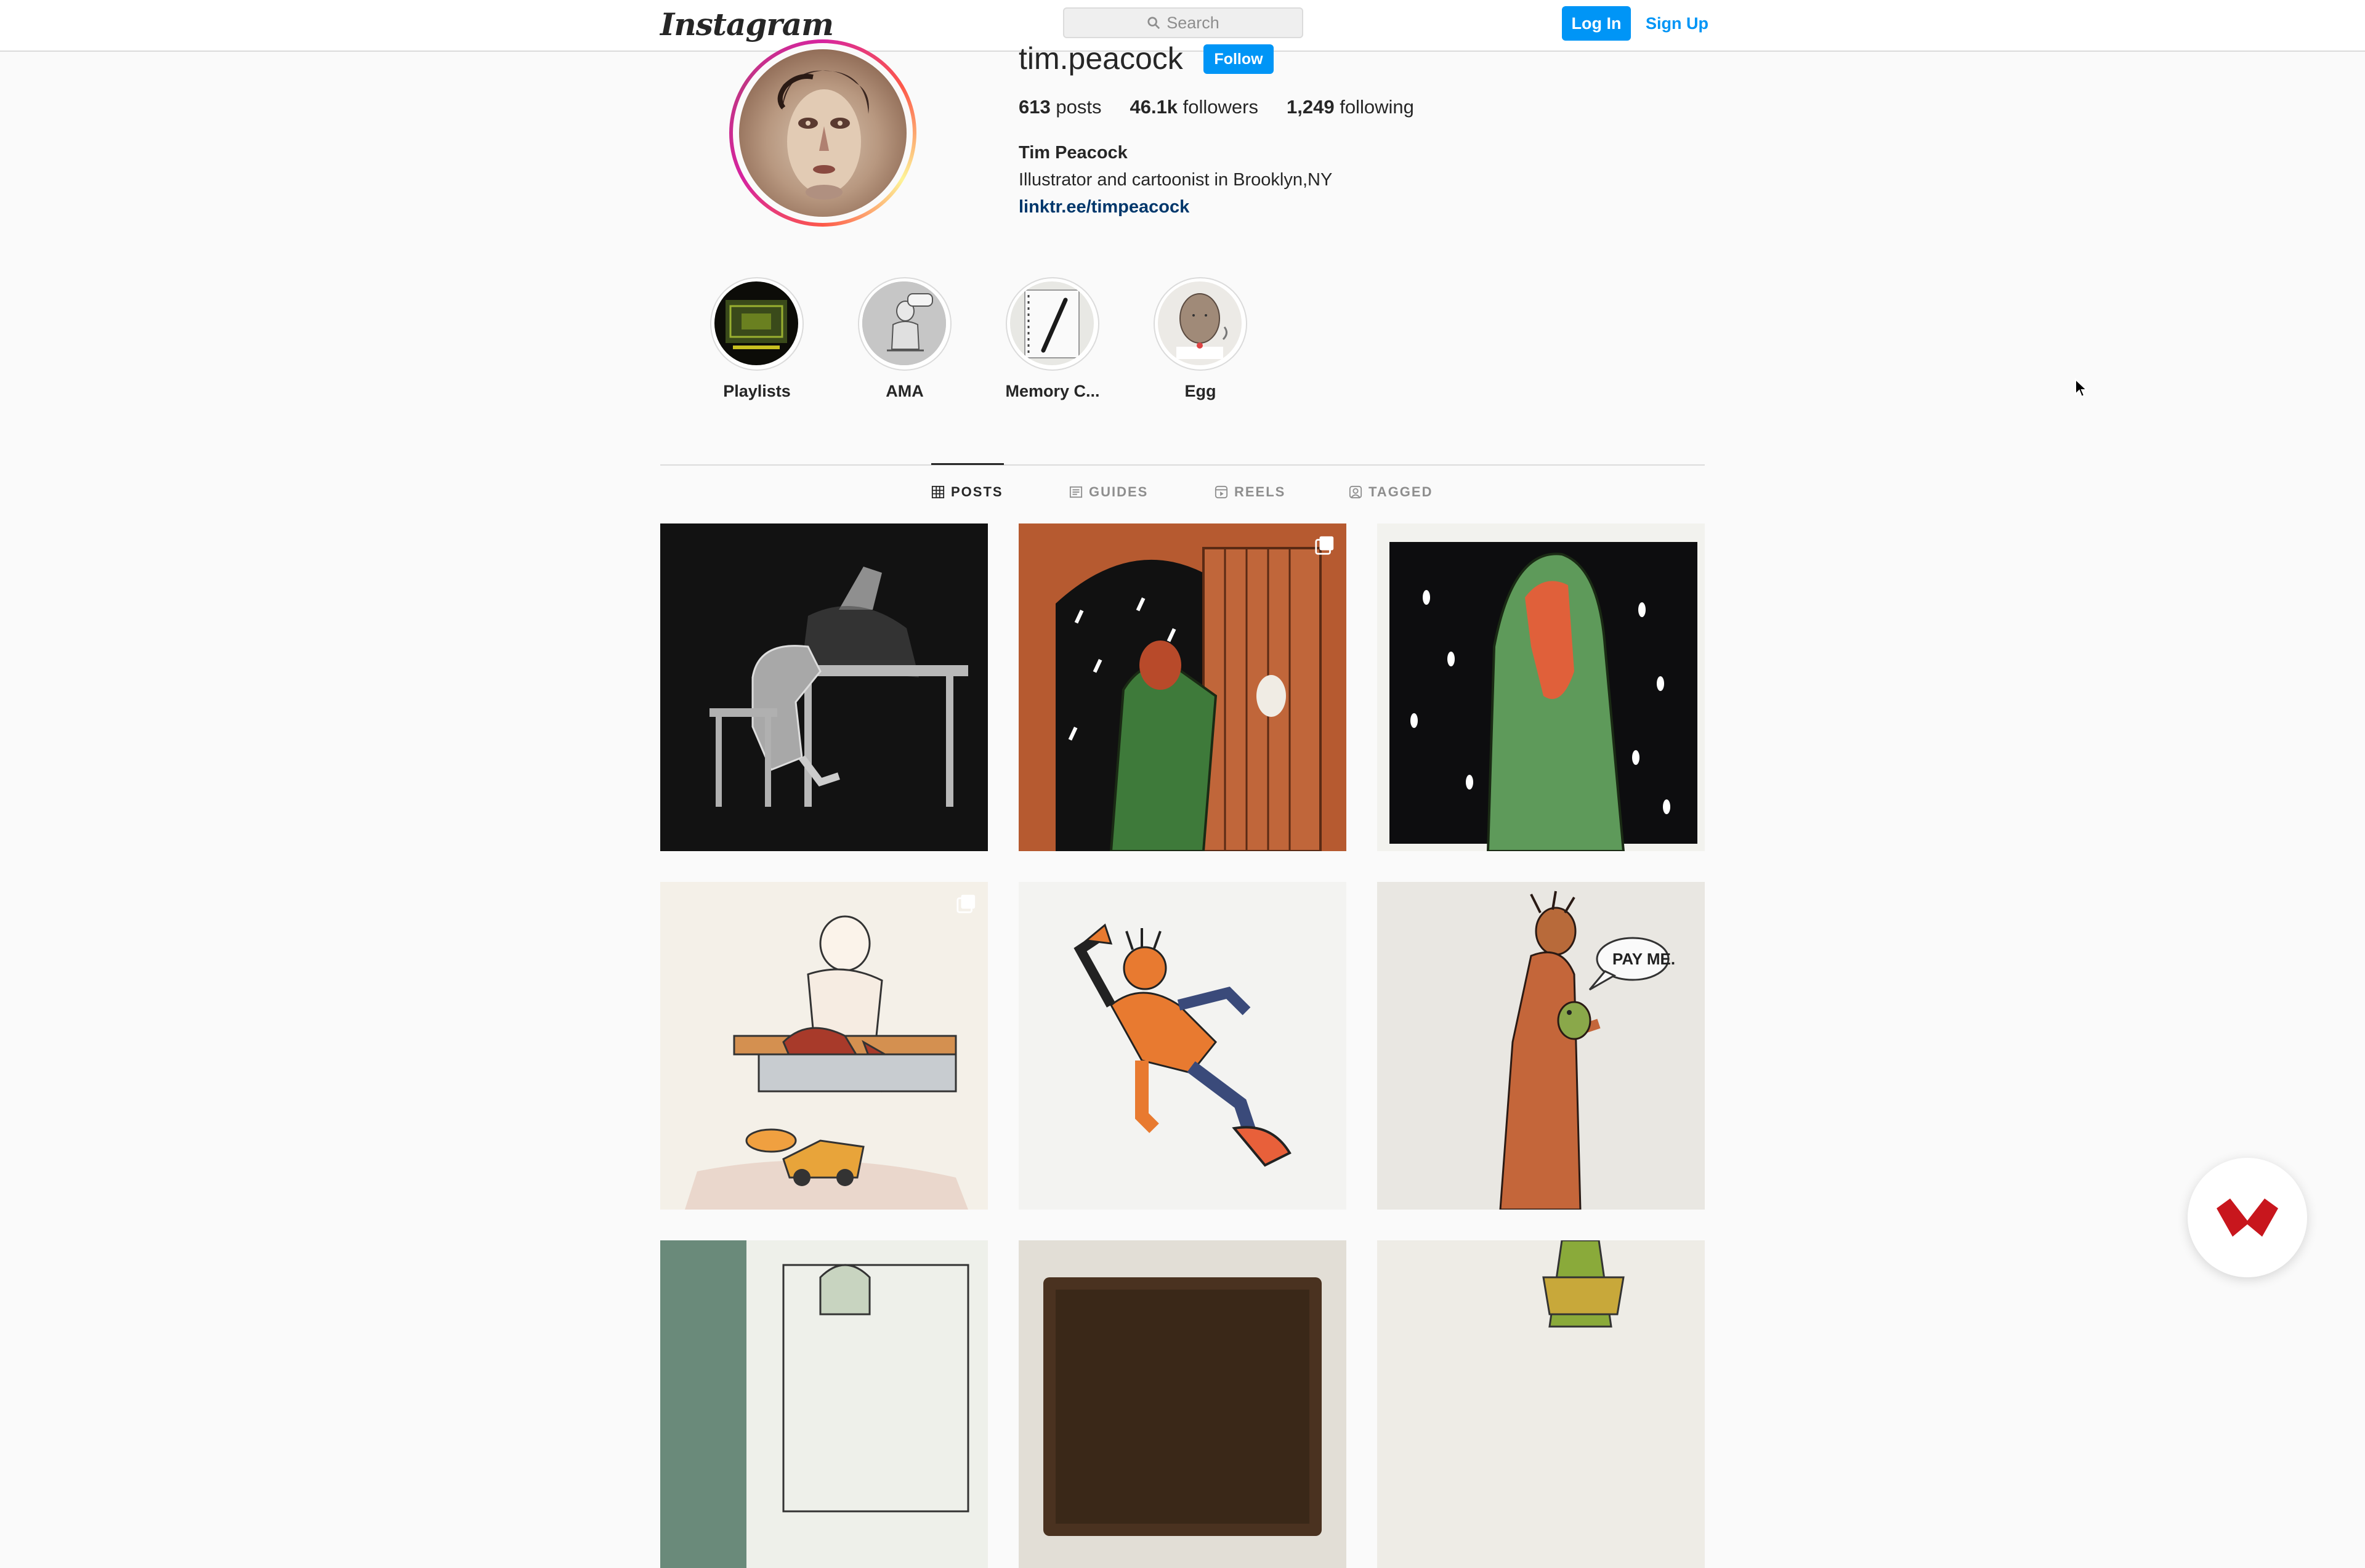 This screenshot has width=2365, height=1568. Describe the element at coordinates (1101, 59) in the screenshot. I see `profile-username: tim.peacock` at that location.